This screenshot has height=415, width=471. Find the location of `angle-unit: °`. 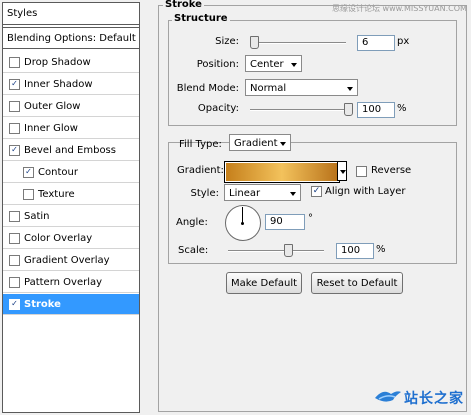

angle-unit: ° is located at coordinates (310, 218).